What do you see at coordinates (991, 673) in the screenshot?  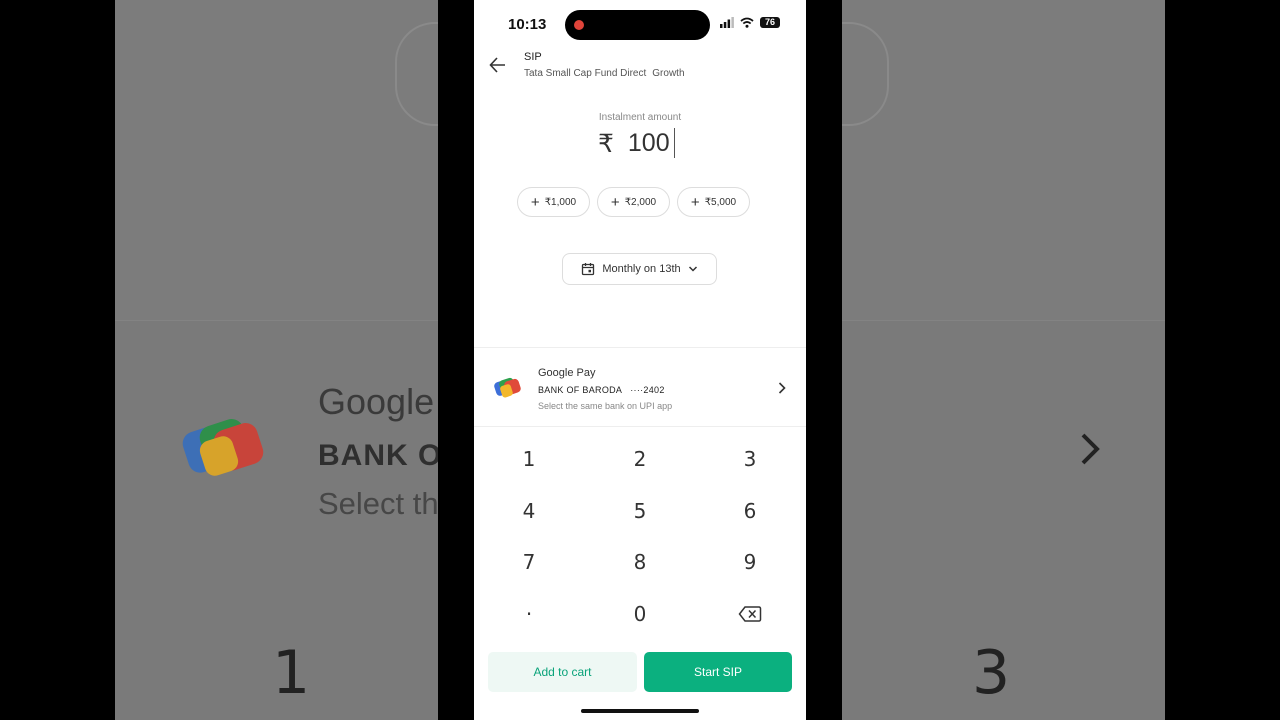 I see `background-key-3: 3` at bounding box center [991, 673].